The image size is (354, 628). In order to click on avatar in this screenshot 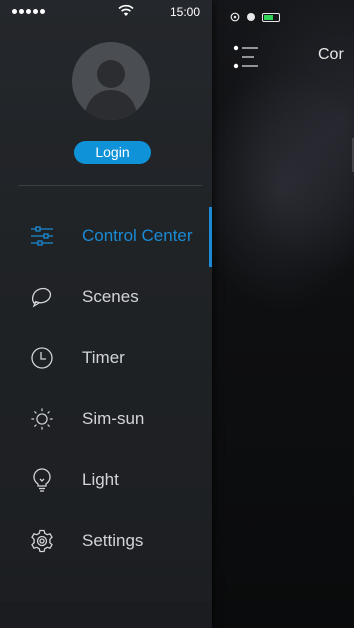, I will do `click(111, 81)`.